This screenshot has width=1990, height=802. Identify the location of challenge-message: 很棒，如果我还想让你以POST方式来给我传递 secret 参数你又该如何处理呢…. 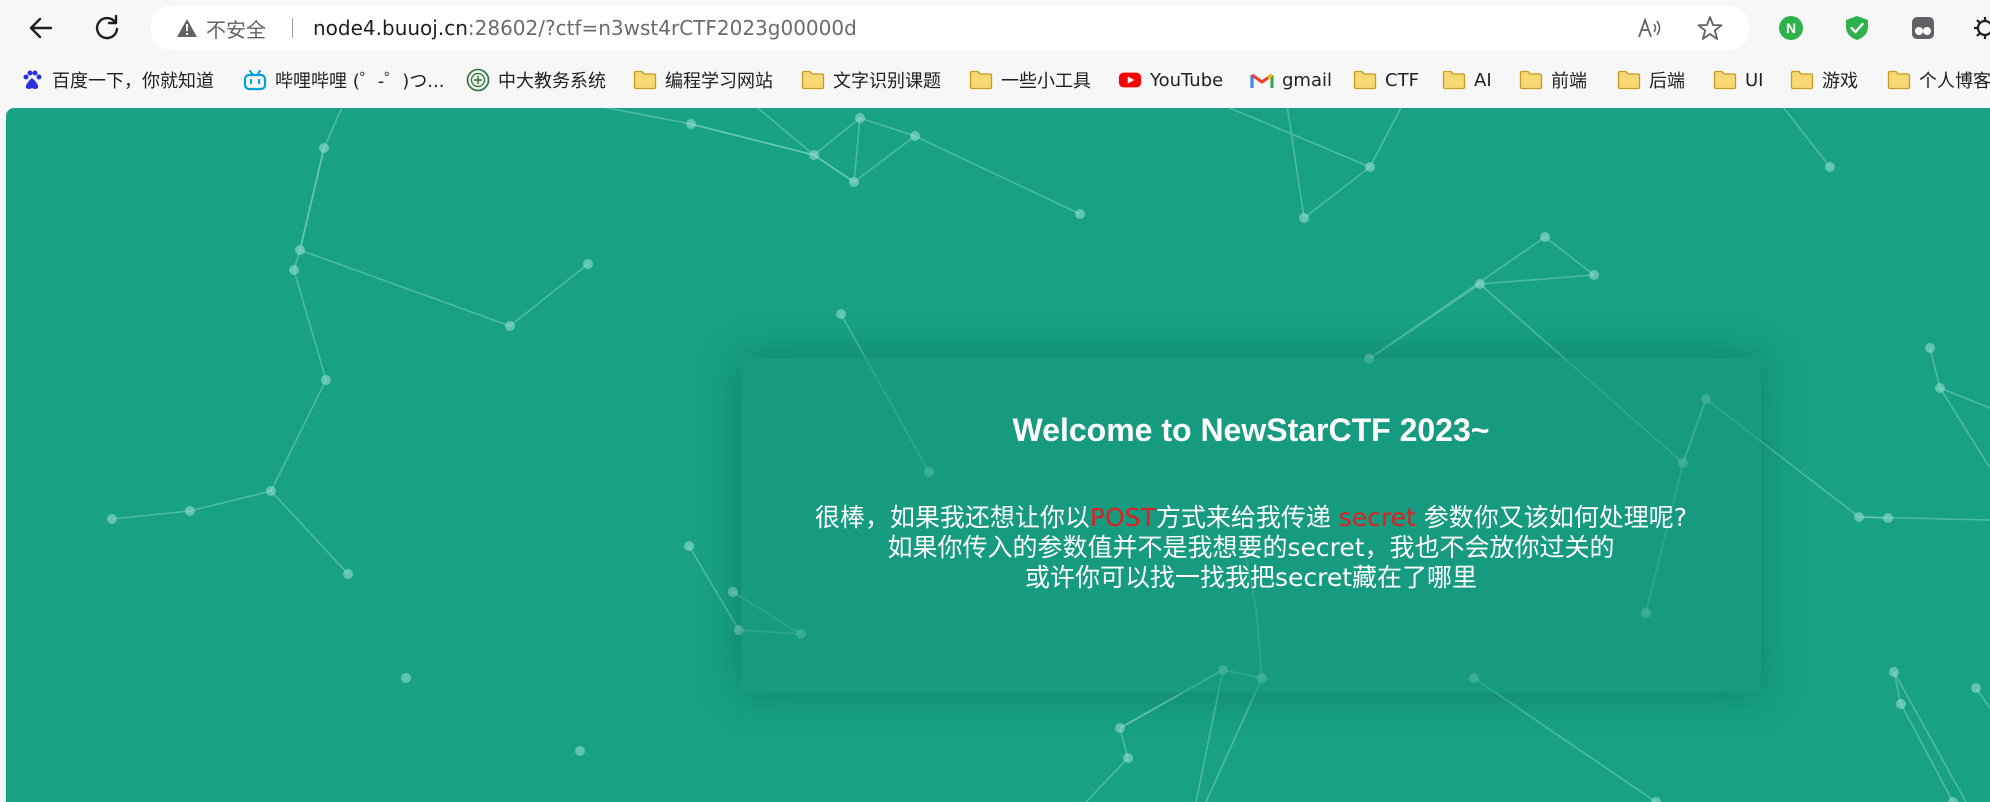
(1251, 548).